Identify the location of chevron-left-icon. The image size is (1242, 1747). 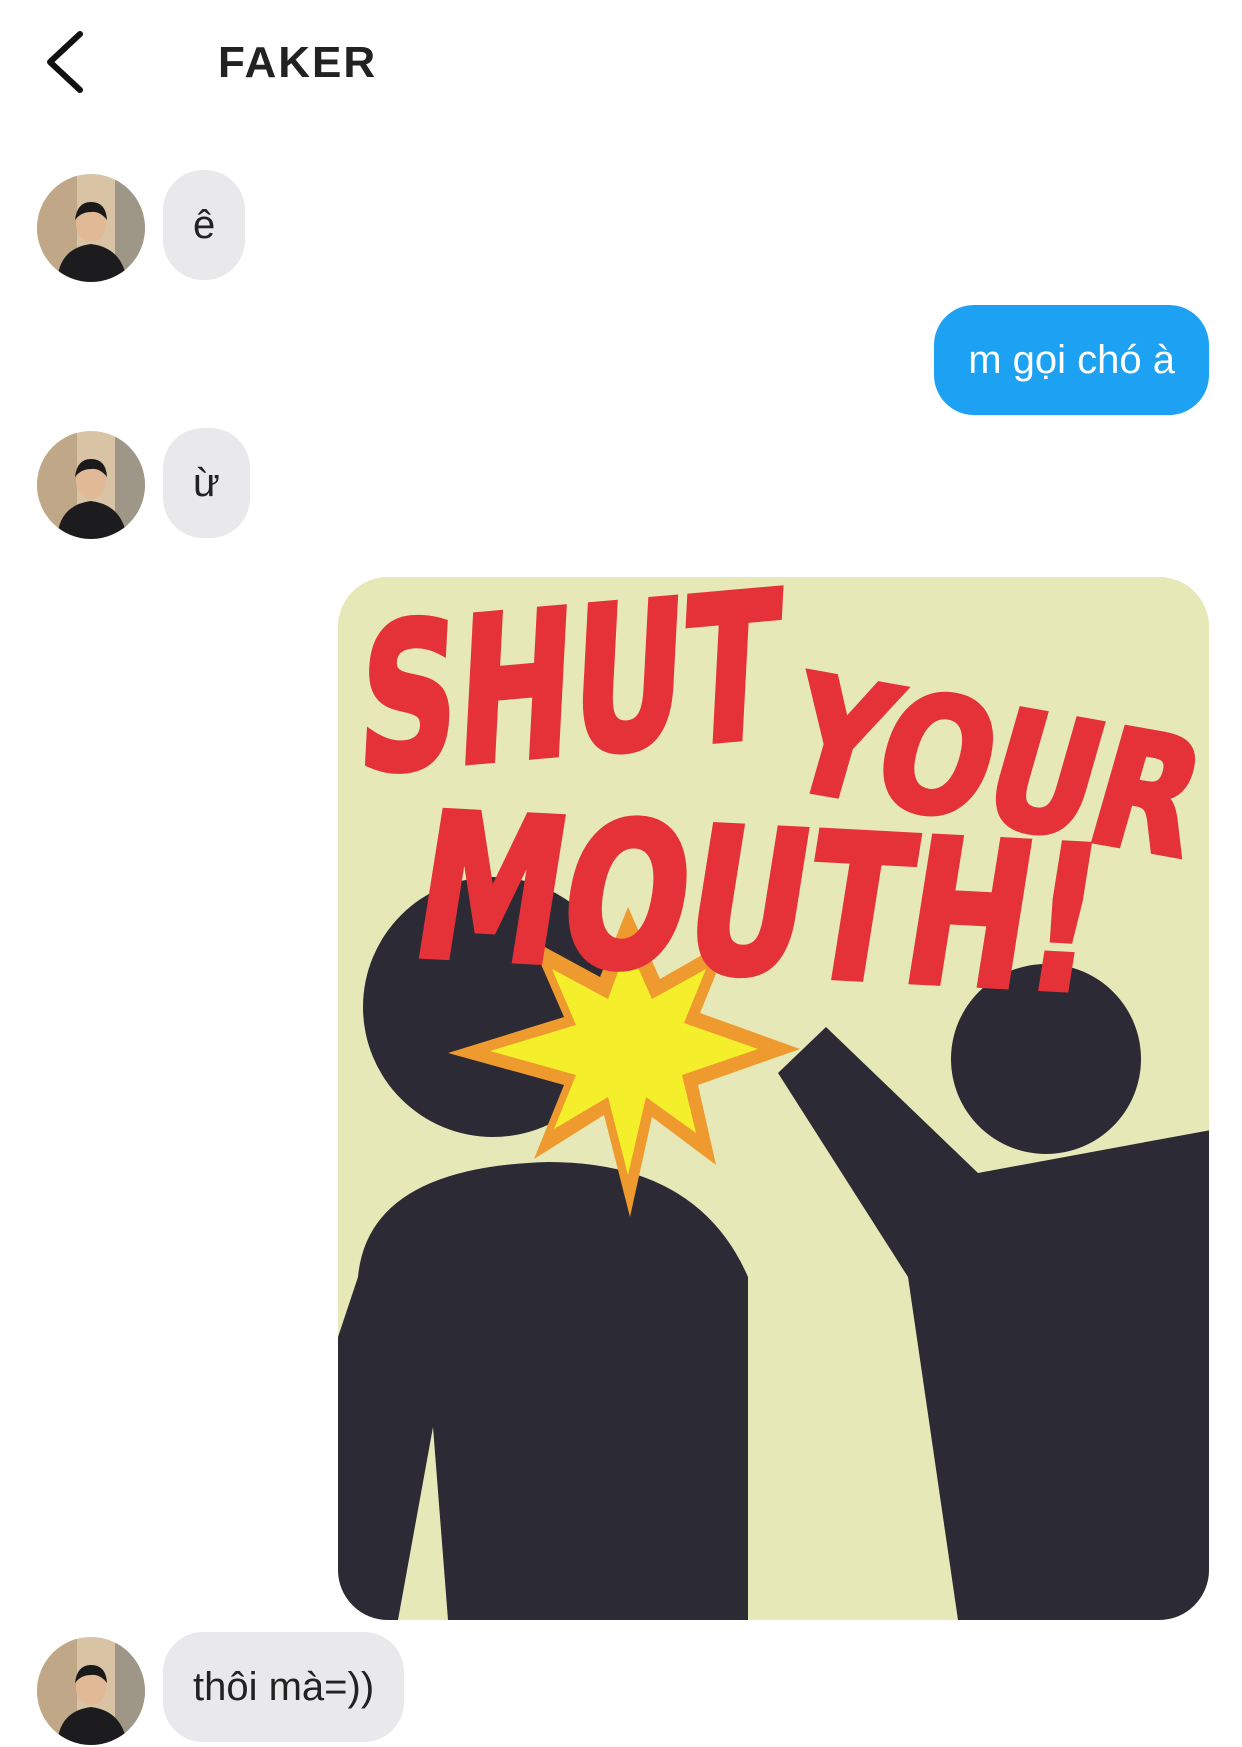
(65, 62).